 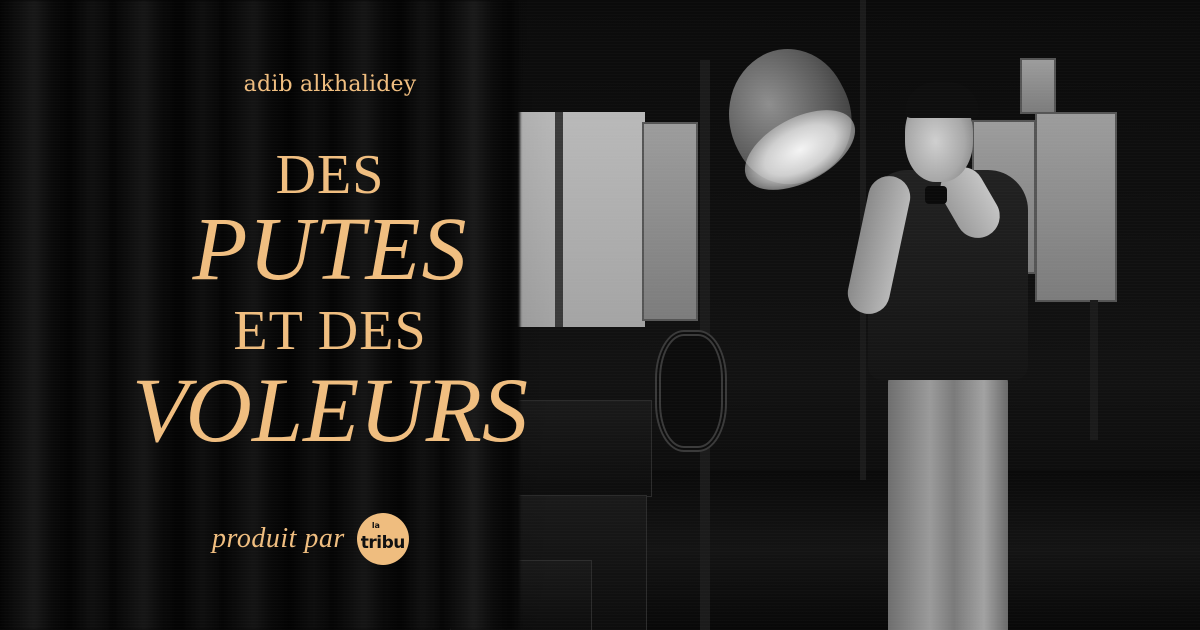 What do you see at coordinates (948, 497) in the screenshot?
I see `person-legs` at bounding box center [948, 497].